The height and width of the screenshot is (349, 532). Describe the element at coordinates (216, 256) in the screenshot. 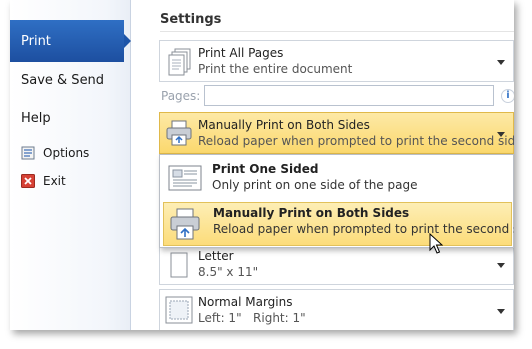

I see `paper-size-title: Letter` at that location.